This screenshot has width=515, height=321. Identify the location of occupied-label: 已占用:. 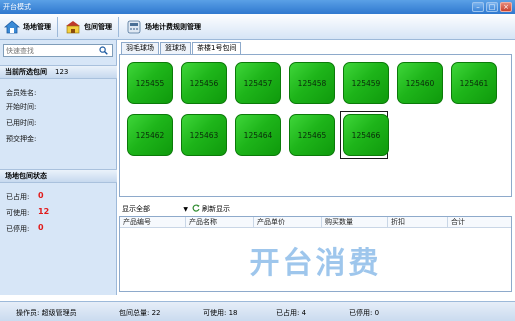
(18, 197).